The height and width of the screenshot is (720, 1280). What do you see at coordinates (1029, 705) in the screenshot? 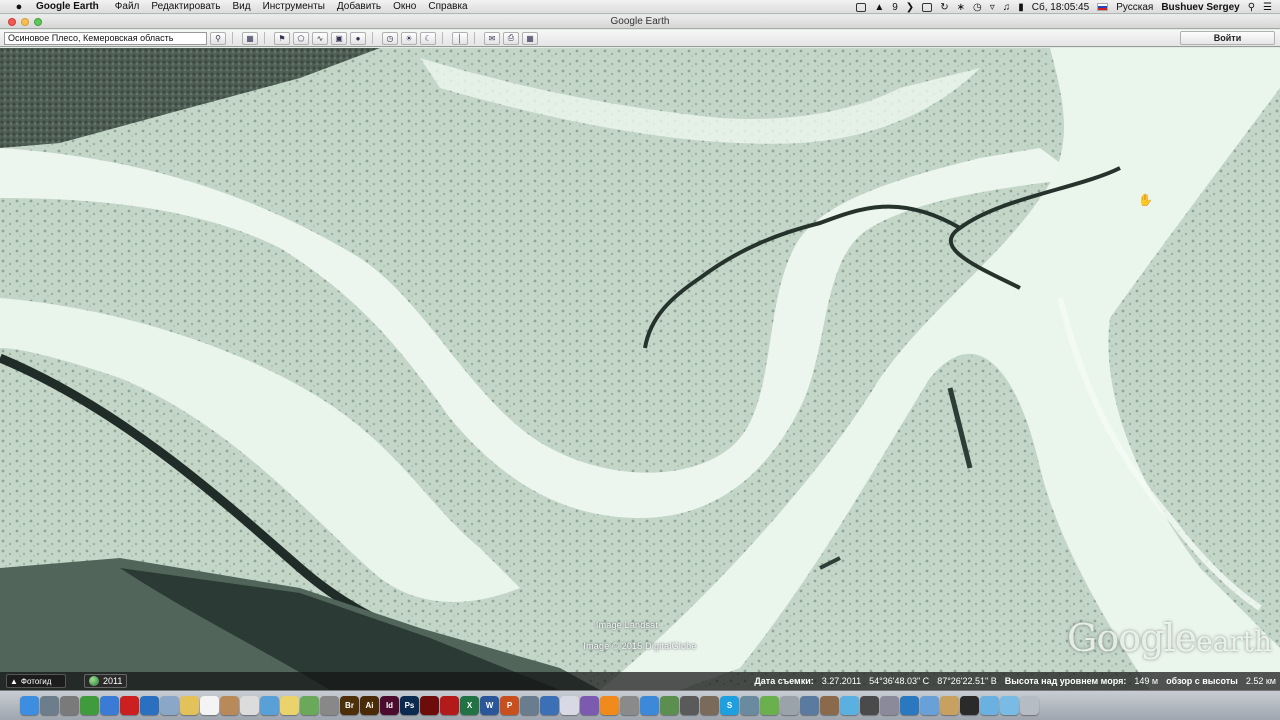
I see `trash-icon` at bounding box center [1029, 705].